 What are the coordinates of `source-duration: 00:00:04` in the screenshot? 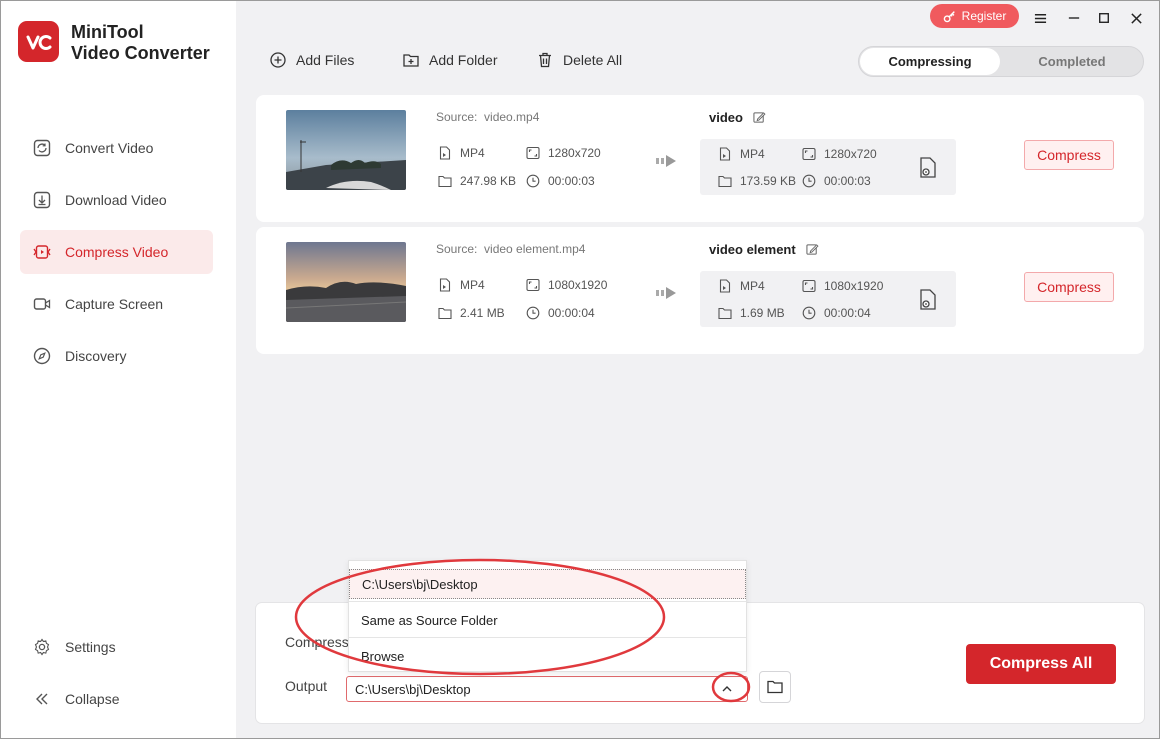 It's located at (560, 313).